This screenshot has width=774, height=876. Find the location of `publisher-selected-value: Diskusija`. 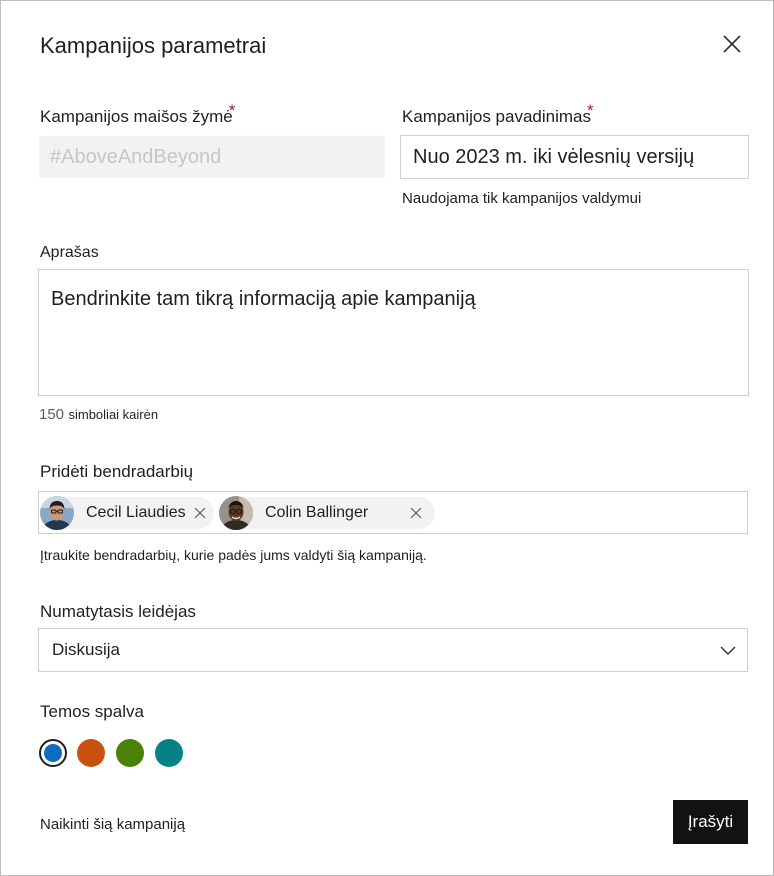

publisher-selected-value: Diskusija is located at coordinates (86, 649).